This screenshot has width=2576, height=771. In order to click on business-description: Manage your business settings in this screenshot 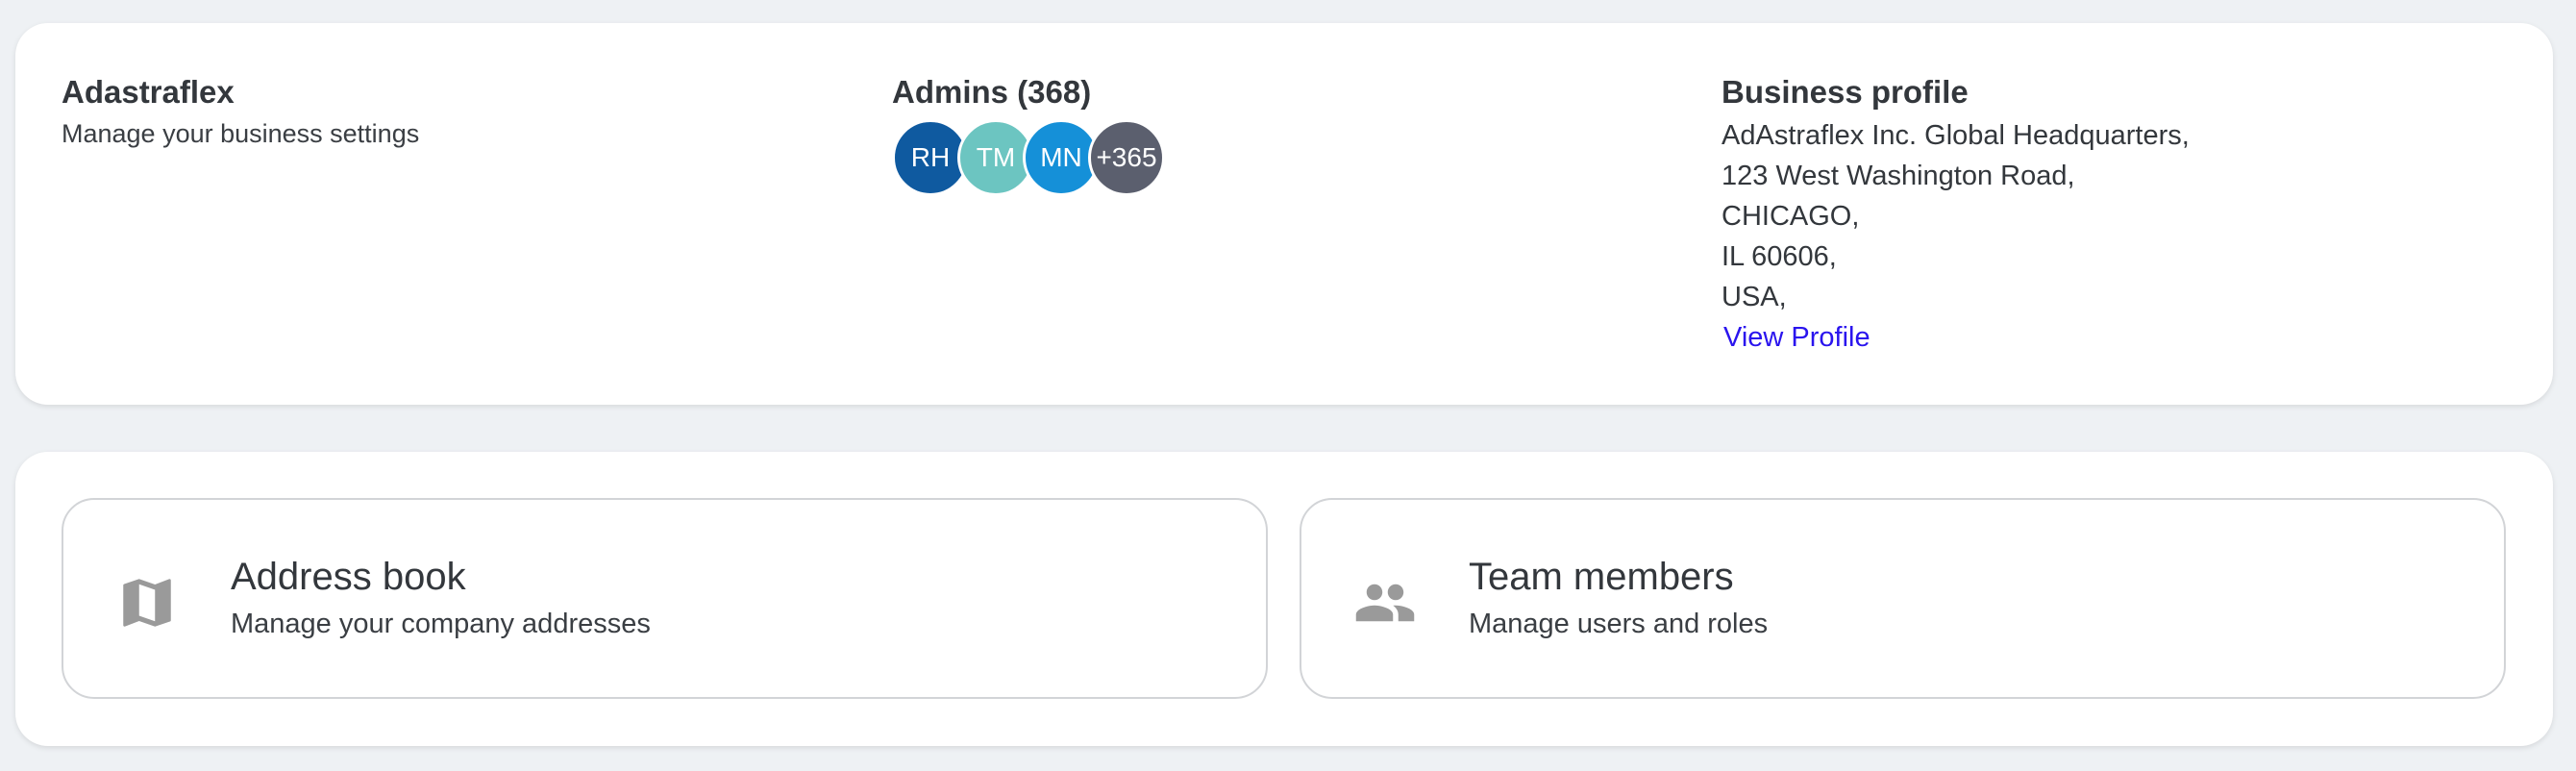, I will do `click(241, 134)`.